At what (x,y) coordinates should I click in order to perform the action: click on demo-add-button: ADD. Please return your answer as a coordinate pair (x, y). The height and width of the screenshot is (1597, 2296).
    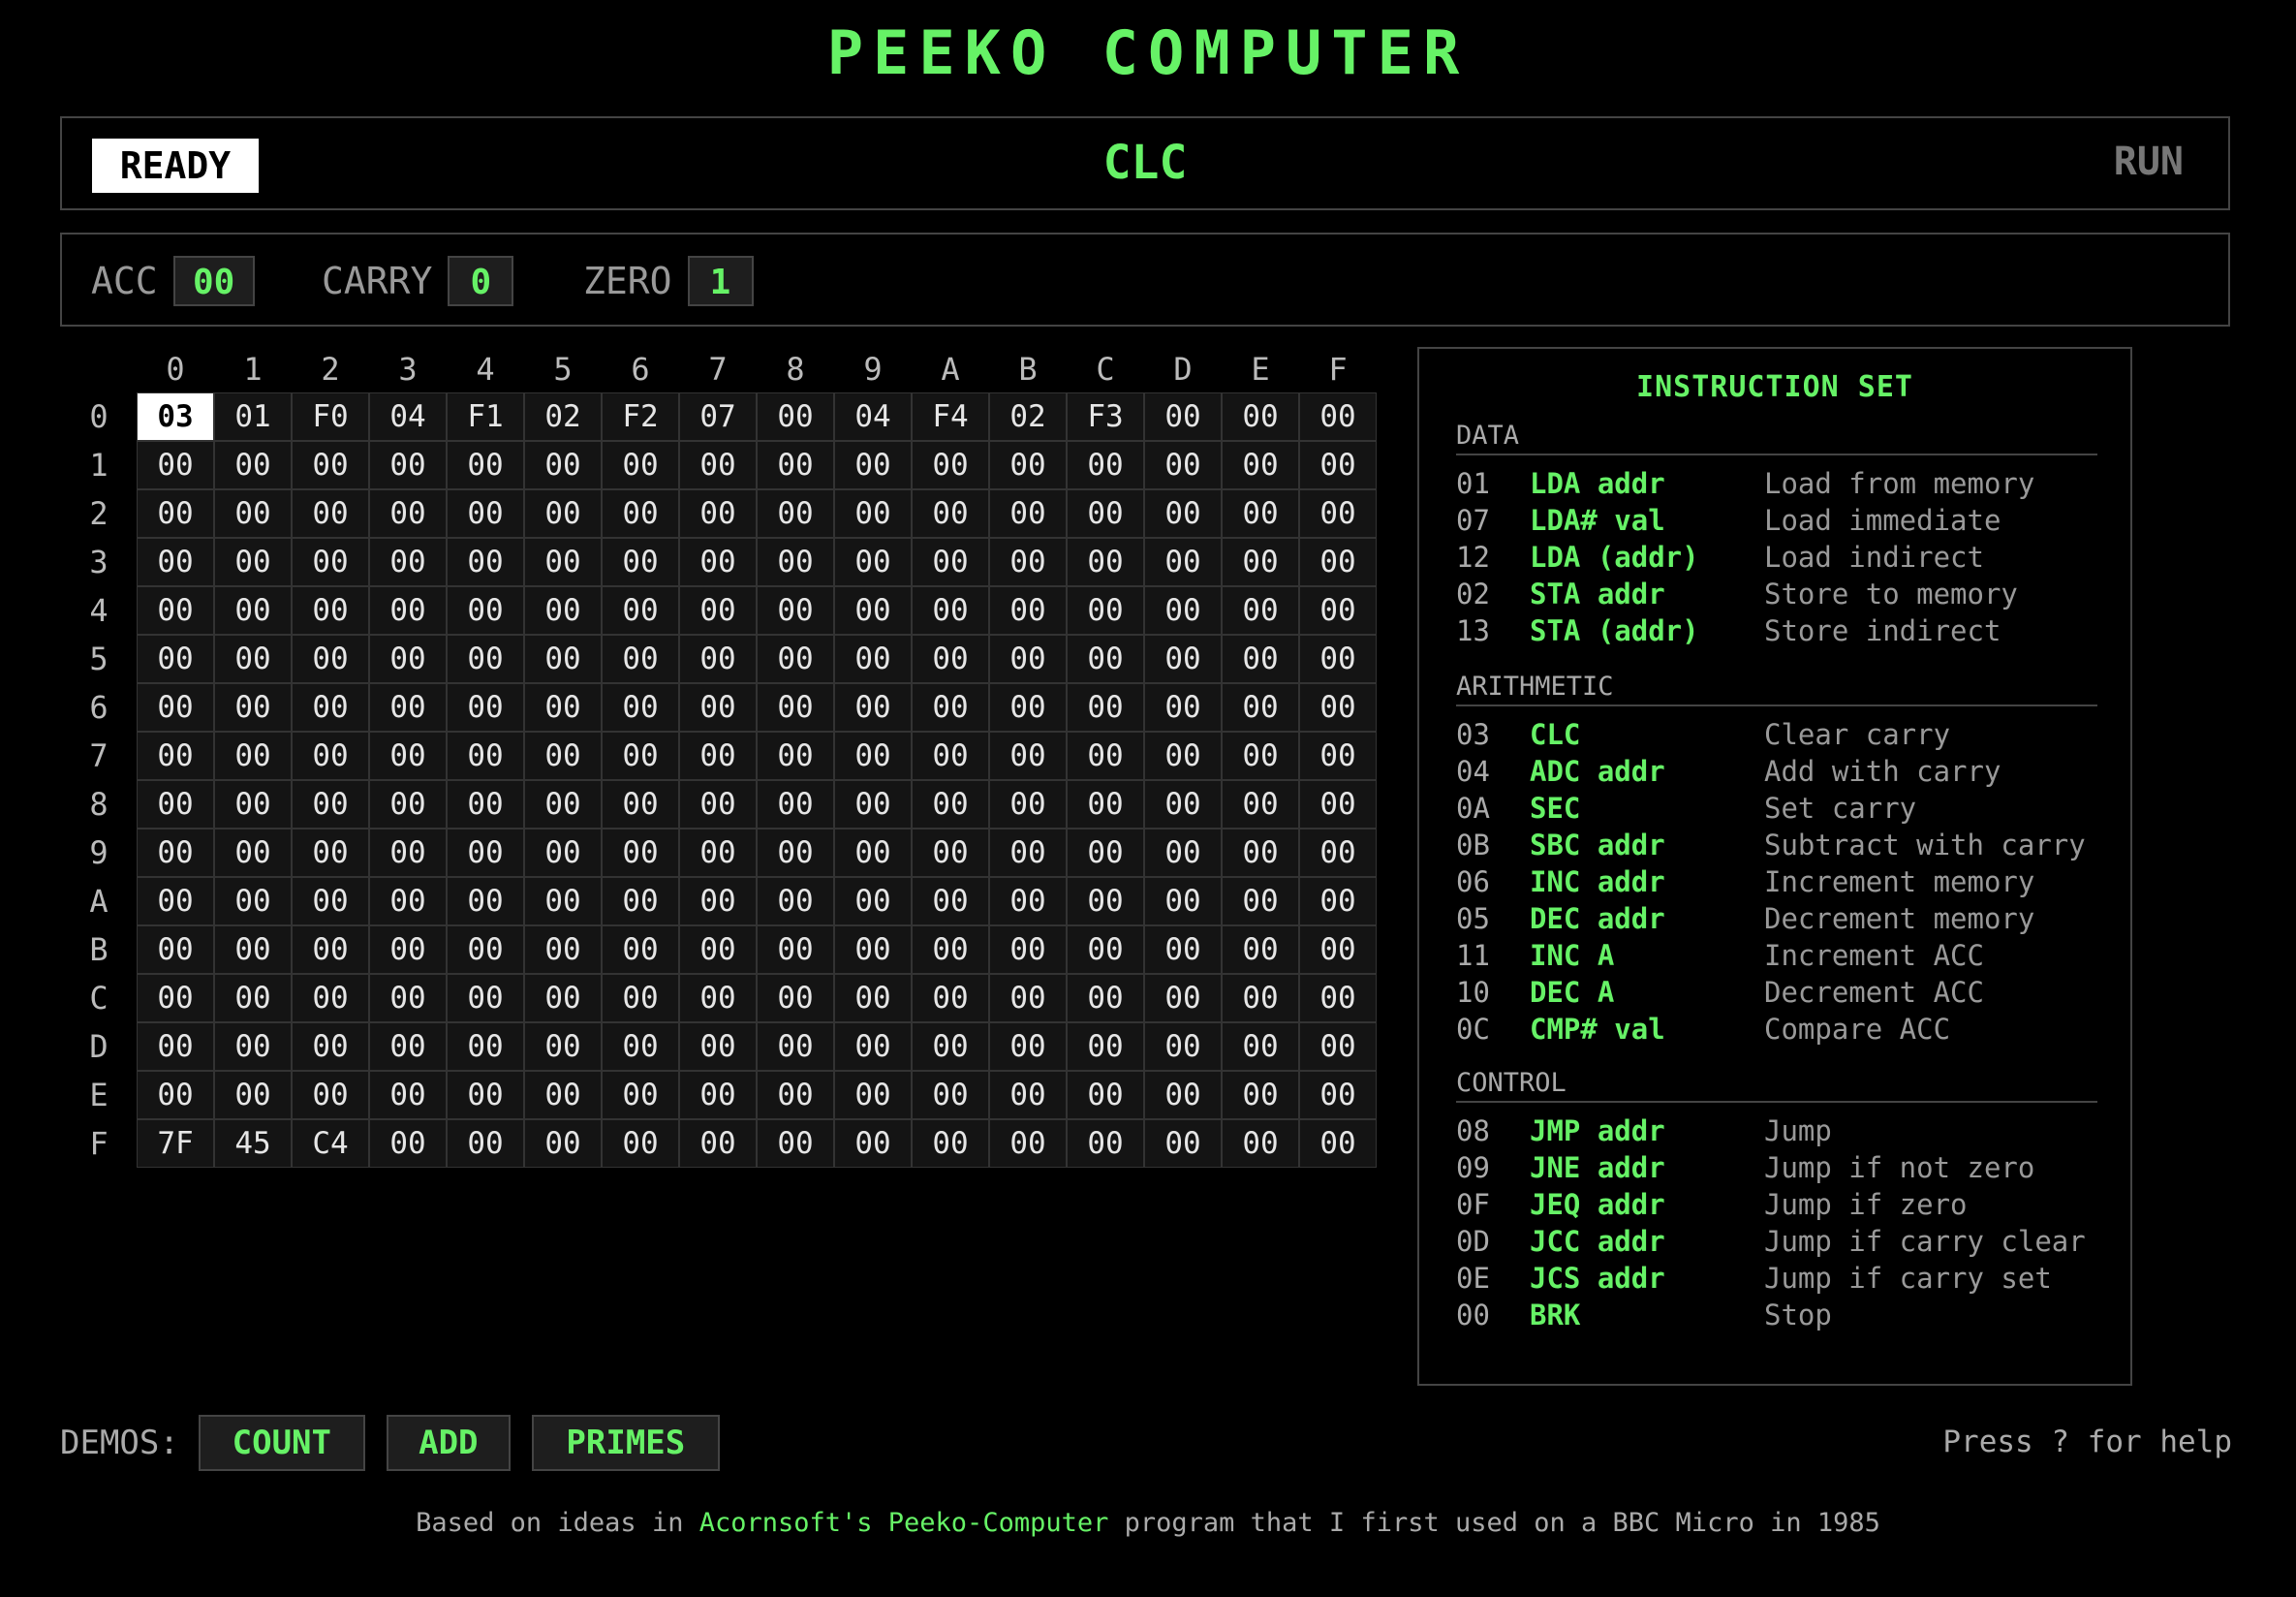
    Looking at the image, I should click on (448, 1443).